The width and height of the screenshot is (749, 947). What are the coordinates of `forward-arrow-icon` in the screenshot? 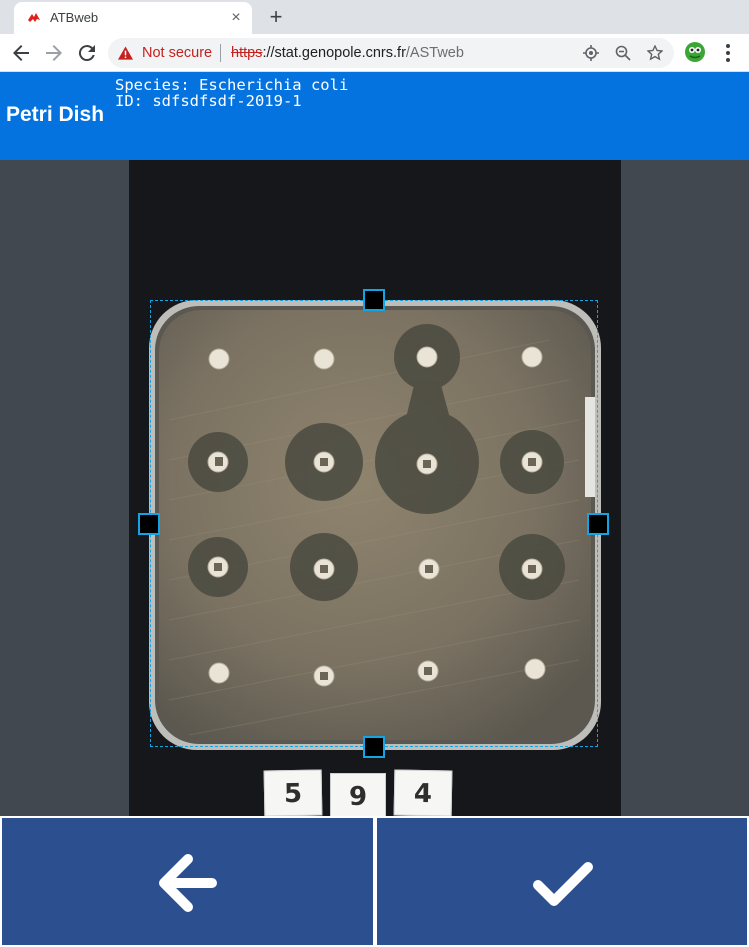 It's located at (54, 53).